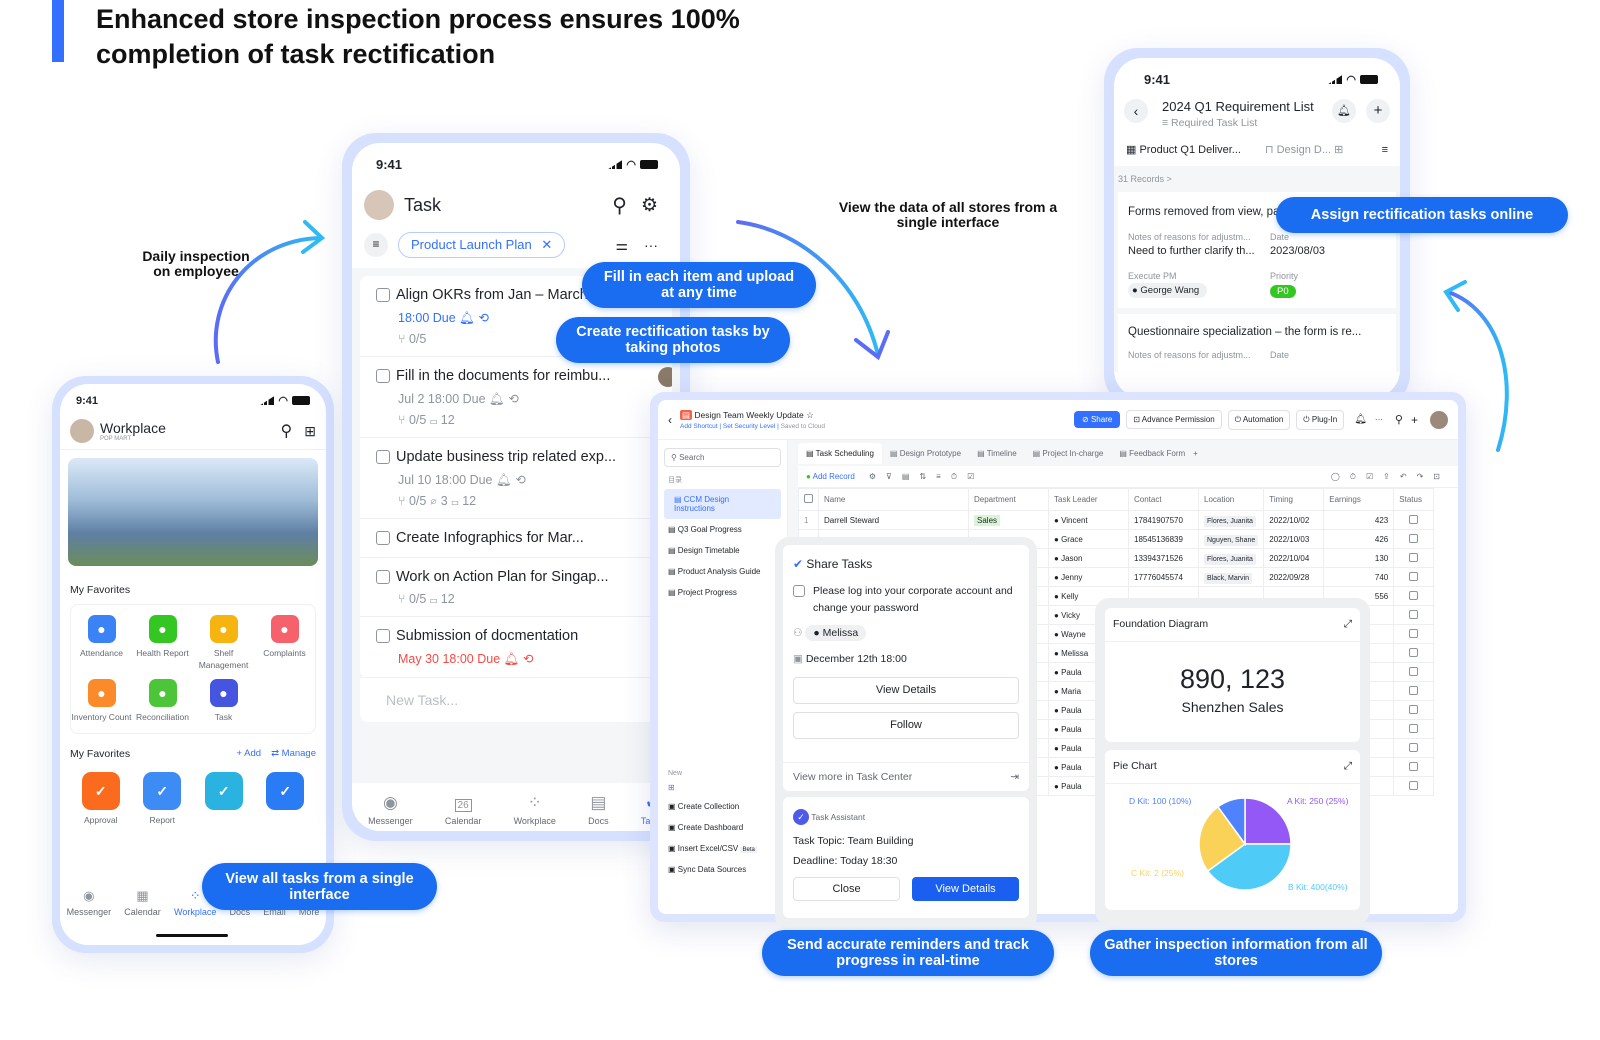 The image size is (1600, 1040). I want to click on favorite-app: ● Task, so click(223, 701).